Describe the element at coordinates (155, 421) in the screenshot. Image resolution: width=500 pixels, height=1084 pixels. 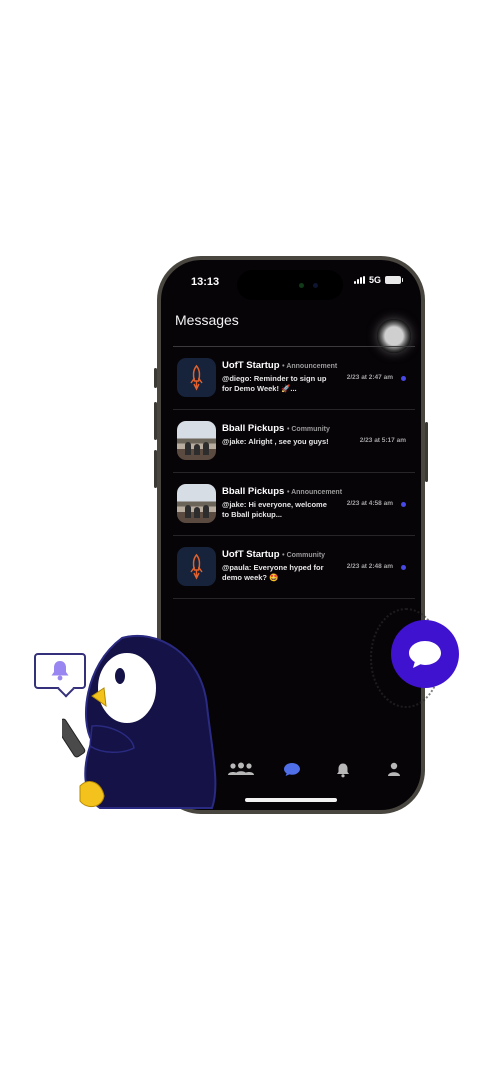
I see `volume-up-button` at that location.